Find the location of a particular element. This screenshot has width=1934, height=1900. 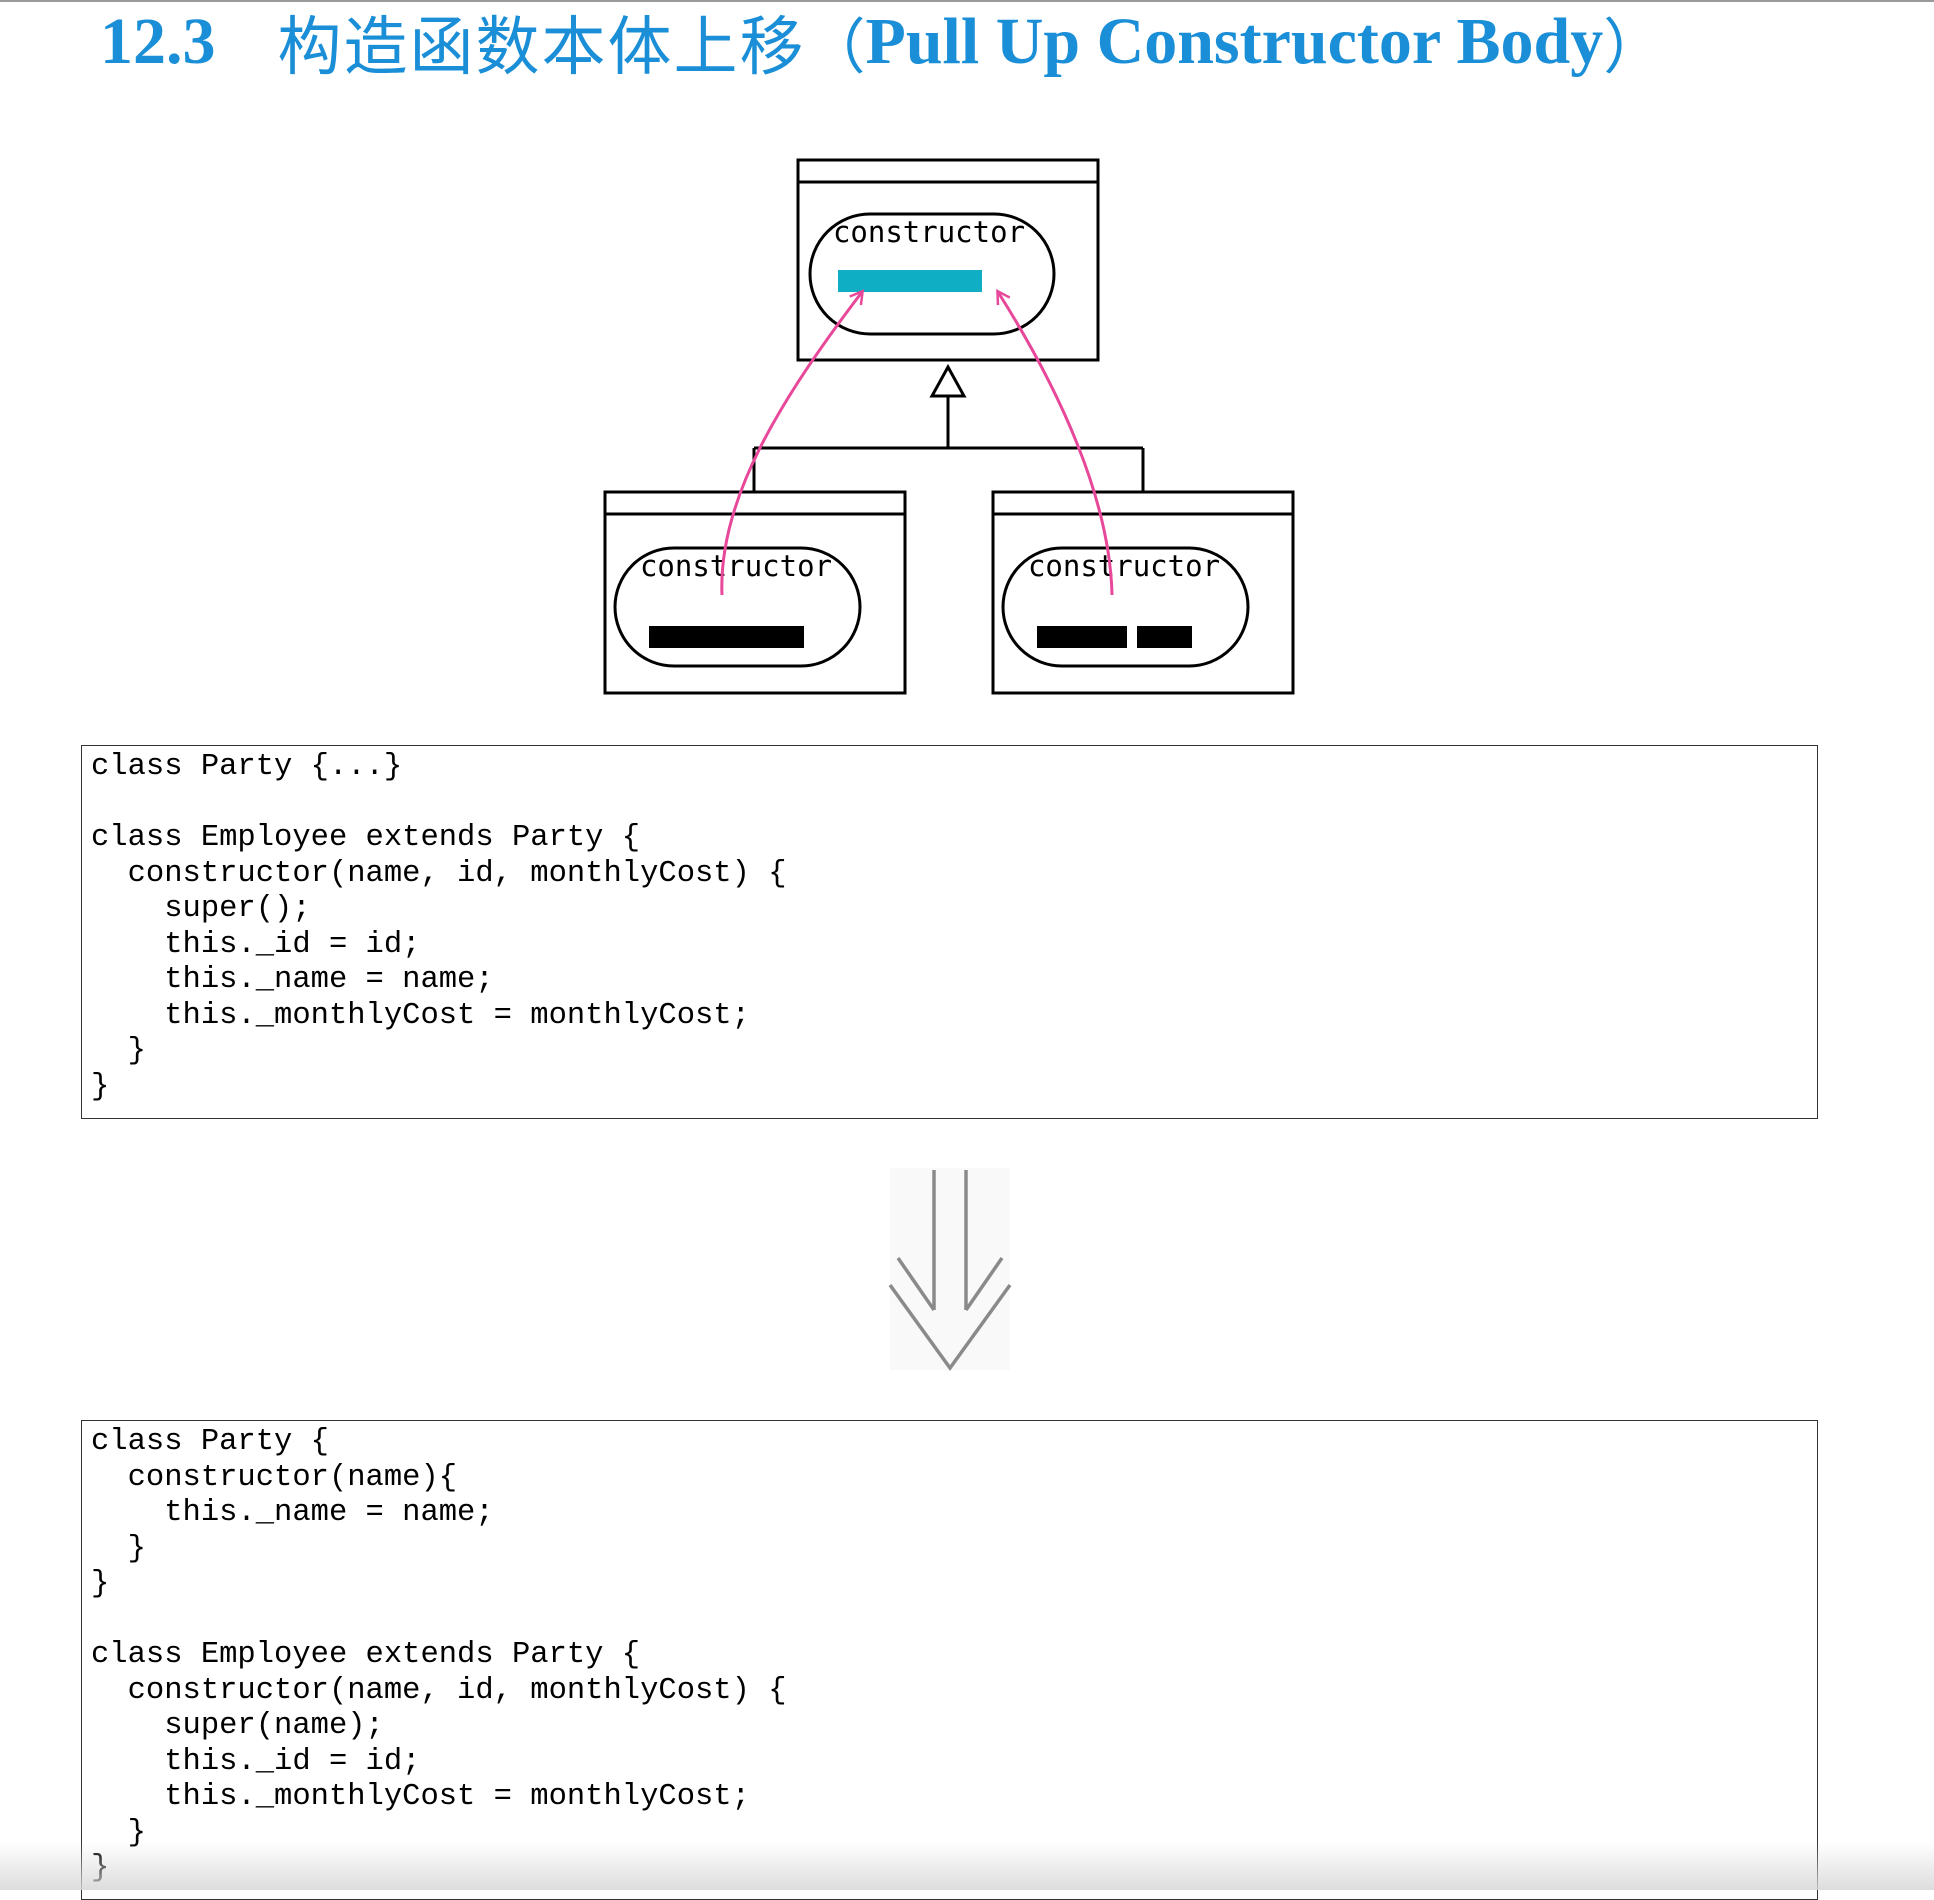

subclass-right-constructor-label: constructor is located at coordinates (1124, 566).